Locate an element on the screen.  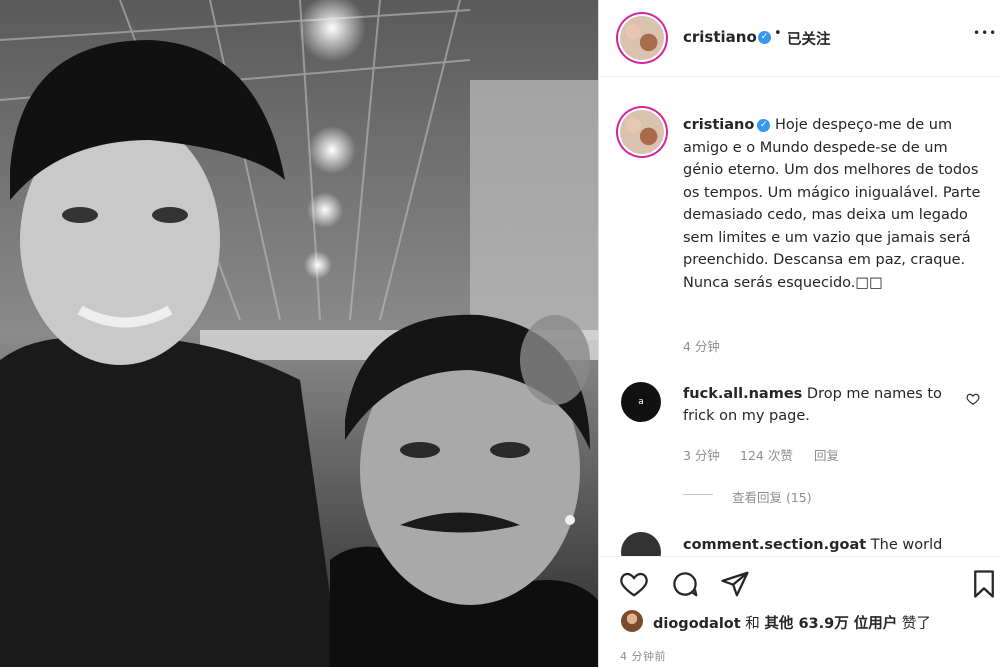
author-username: cristiano is located at coordinates (720, 37).